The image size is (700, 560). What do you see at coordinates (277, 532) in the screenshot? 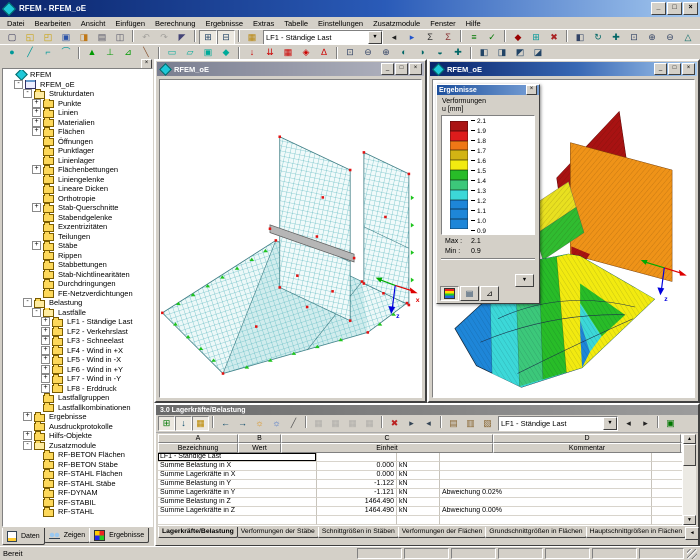
I see `table-tab: Verformungen der Stäbe` at bounding box center [277, 532].